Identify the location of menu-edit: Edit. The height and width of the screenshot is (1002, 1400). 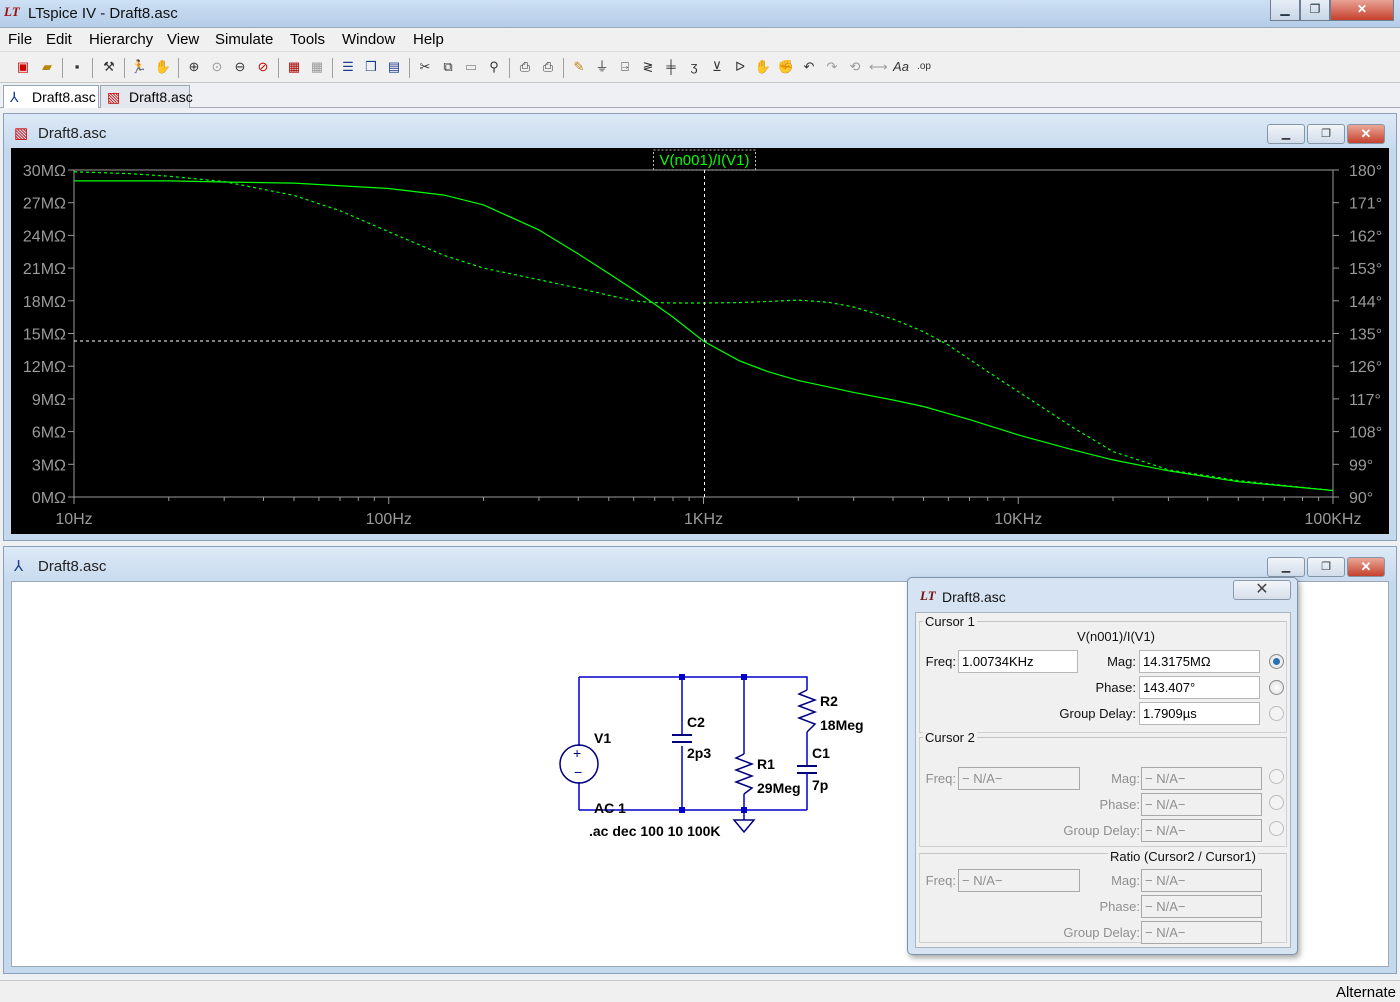
(59, 39).